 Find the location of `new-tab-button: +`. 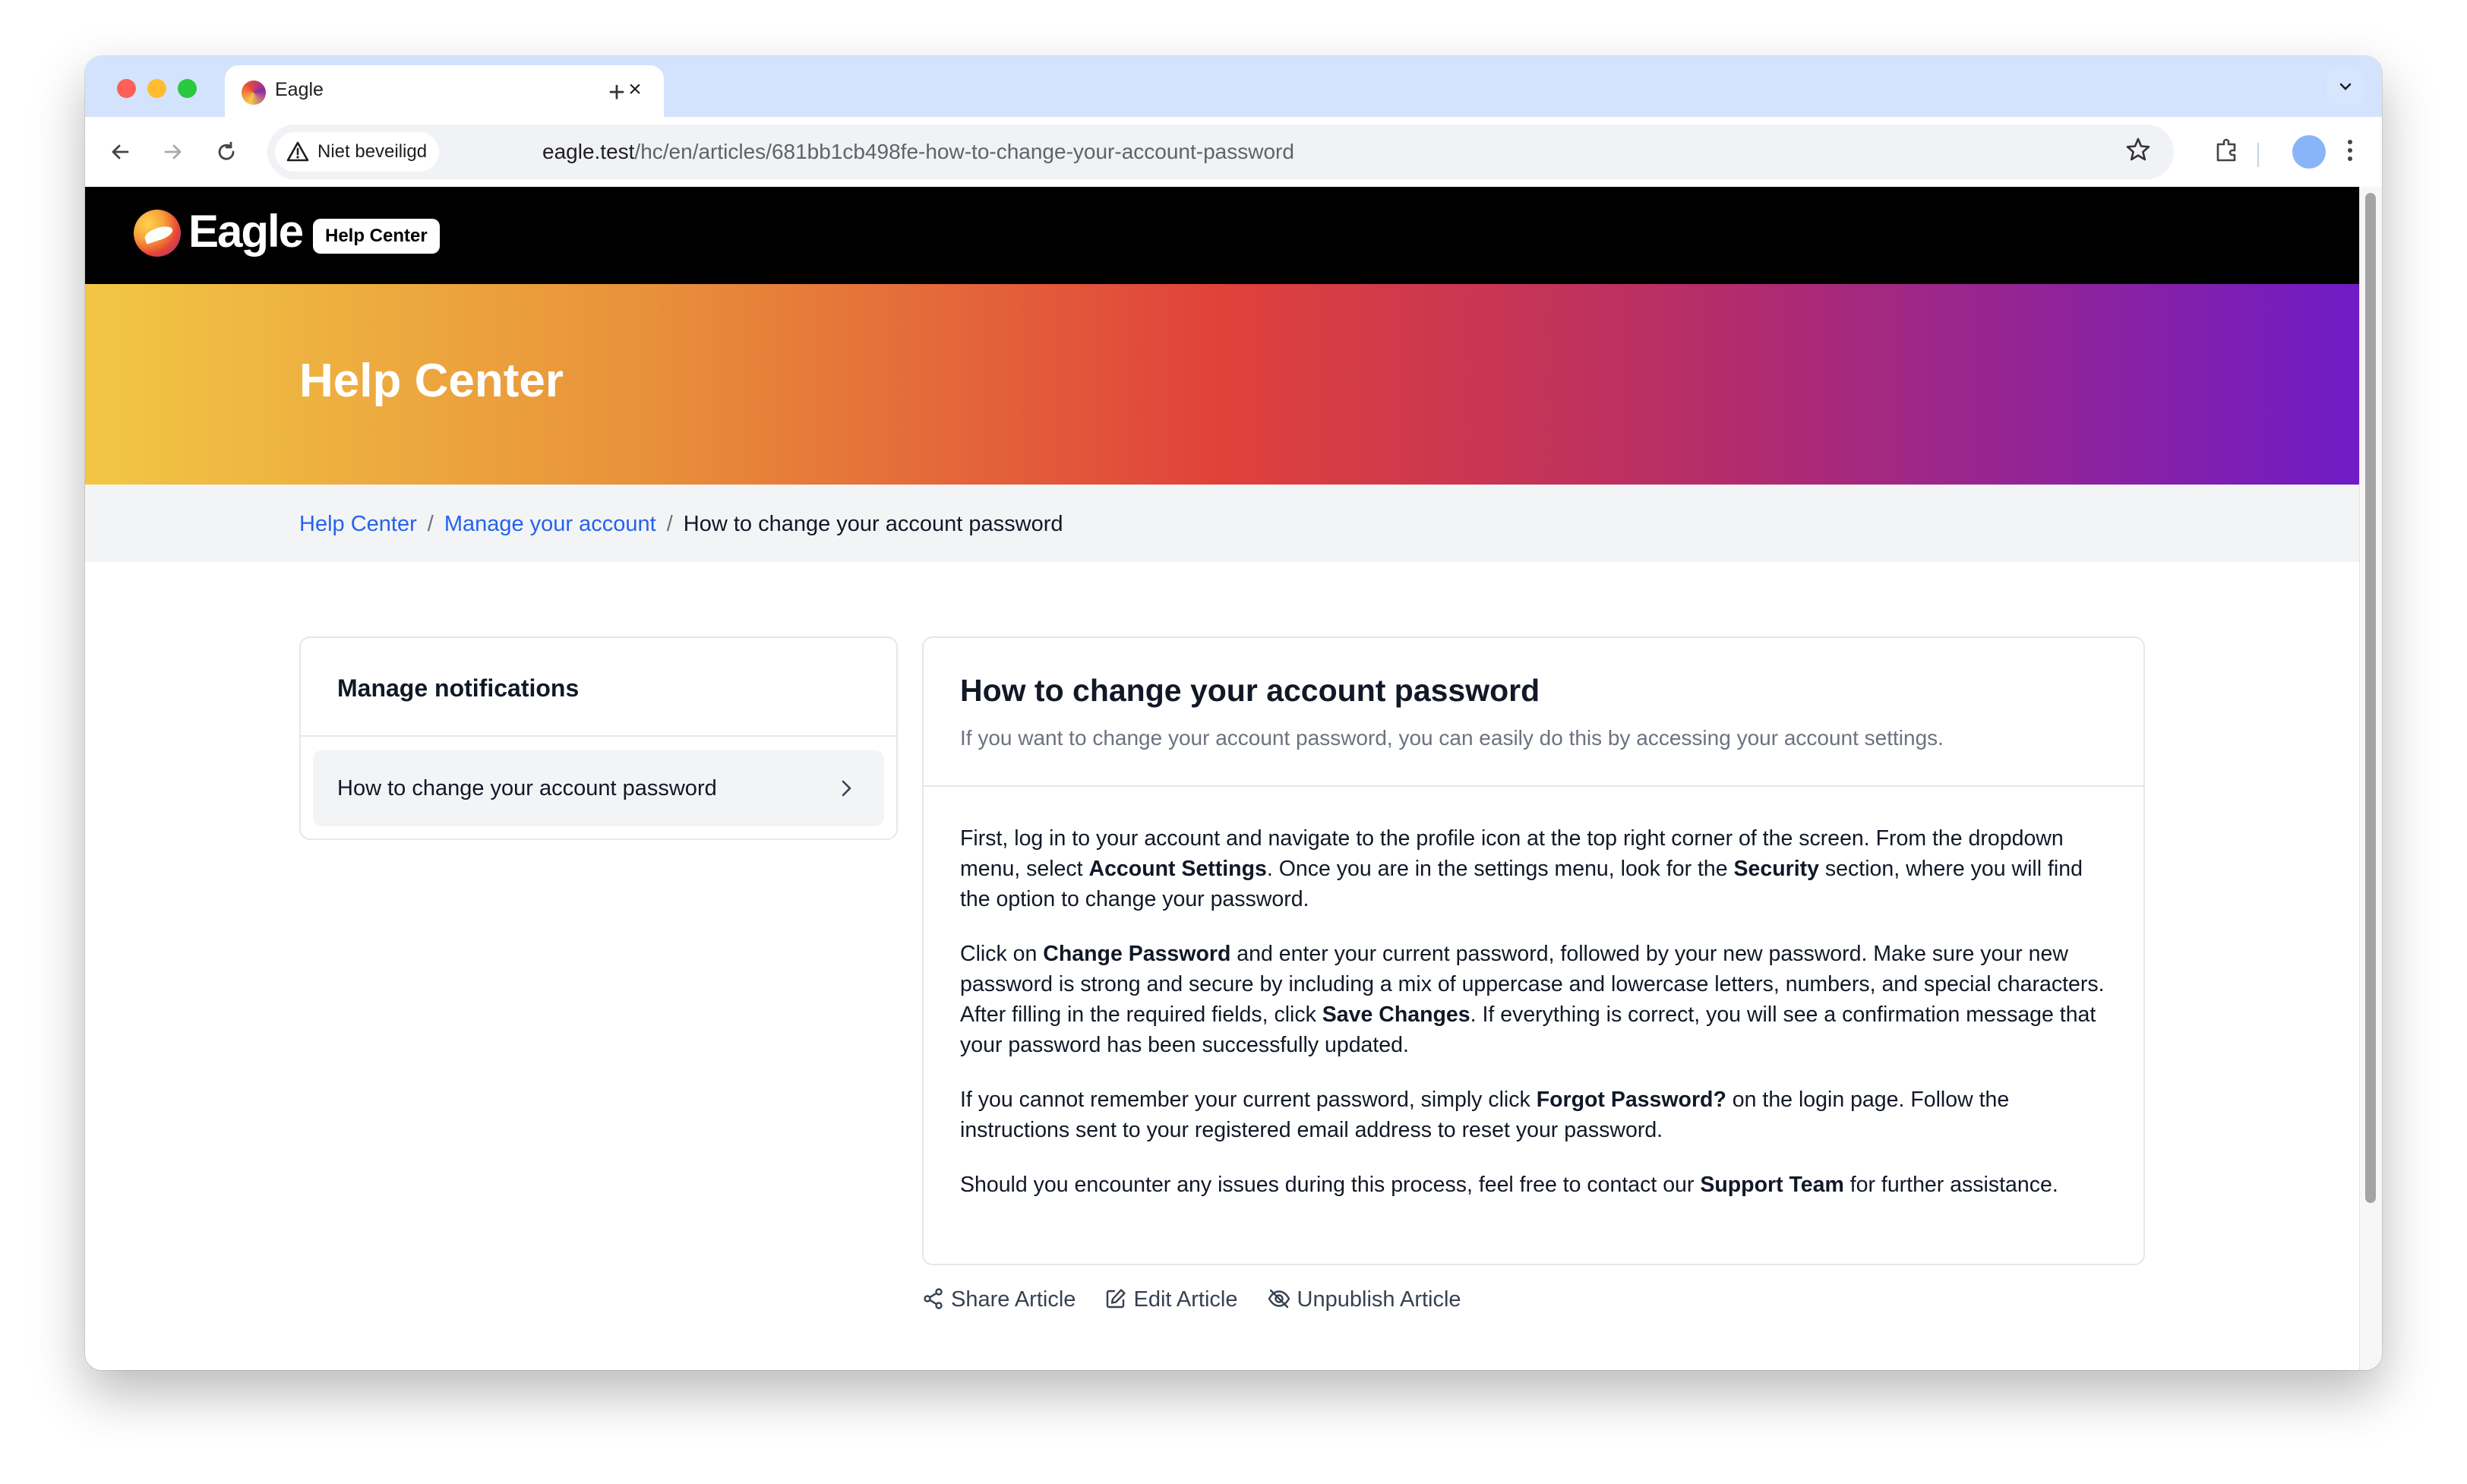

new-tab-button: + is located at coordinates (617, 92).